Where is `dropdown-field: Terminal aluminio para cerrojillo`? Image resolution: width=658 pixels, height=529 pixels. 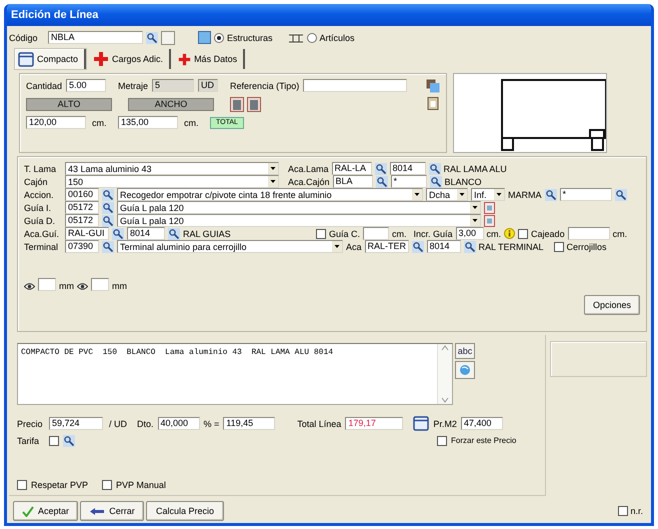 dropdown-field: Terminal aluminio para cerrojillo is located at coordinates (230, 246).